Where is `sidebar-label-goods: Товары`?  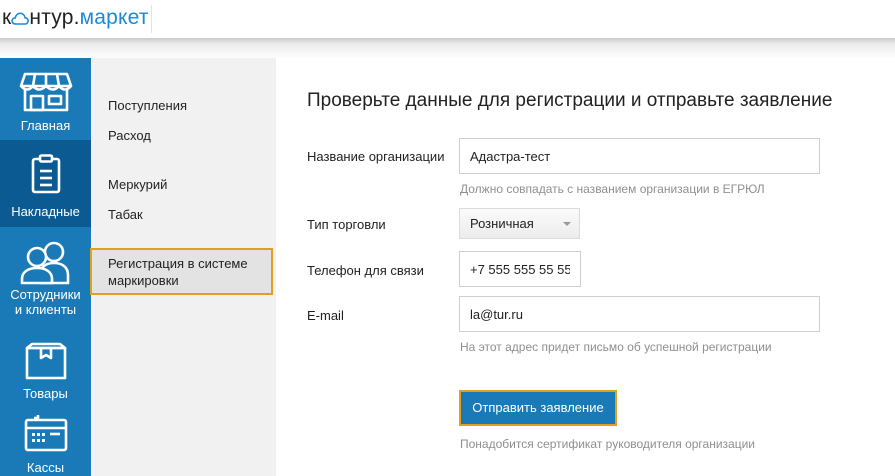 sidebar-label-goods: Товары is located at coordinates (45, 393).